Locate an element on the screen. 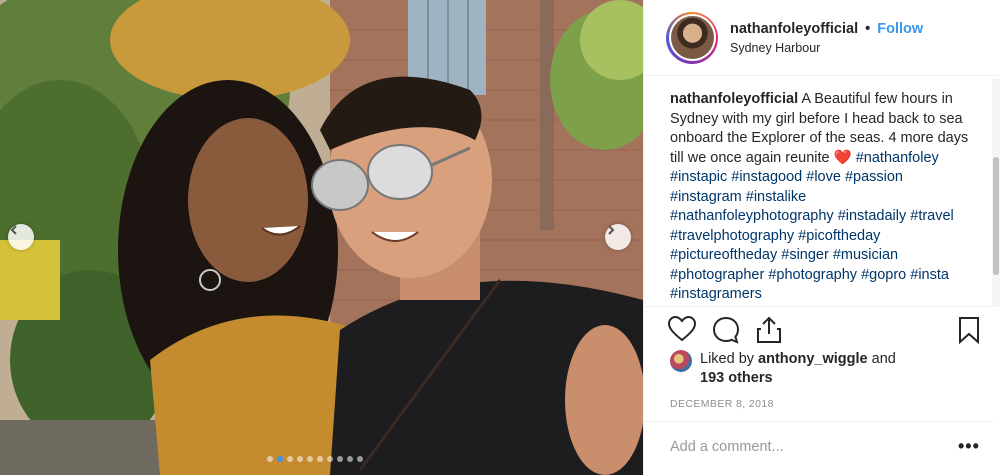 The width and height of the screenshot is (1000, 475). hashtag-link: #instapic is located at coordinates (698, 177).